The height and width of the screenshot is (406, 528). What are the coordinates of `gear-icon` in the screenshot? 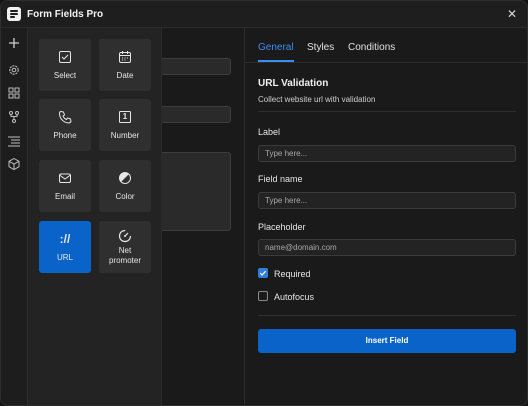 It's located at (14, 70).